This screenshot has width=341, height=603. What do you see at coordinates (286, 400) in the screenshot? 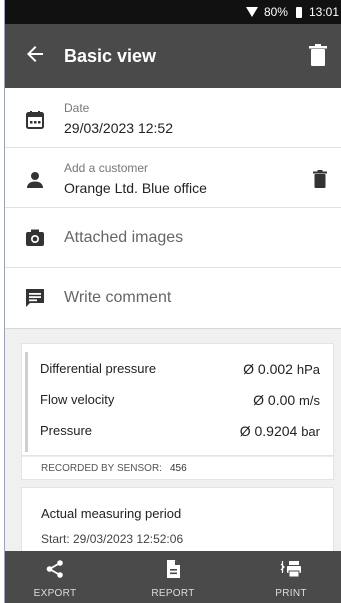
I see `measurement-value: Ø 0.00 m/s` at bounding box center [286, 400].